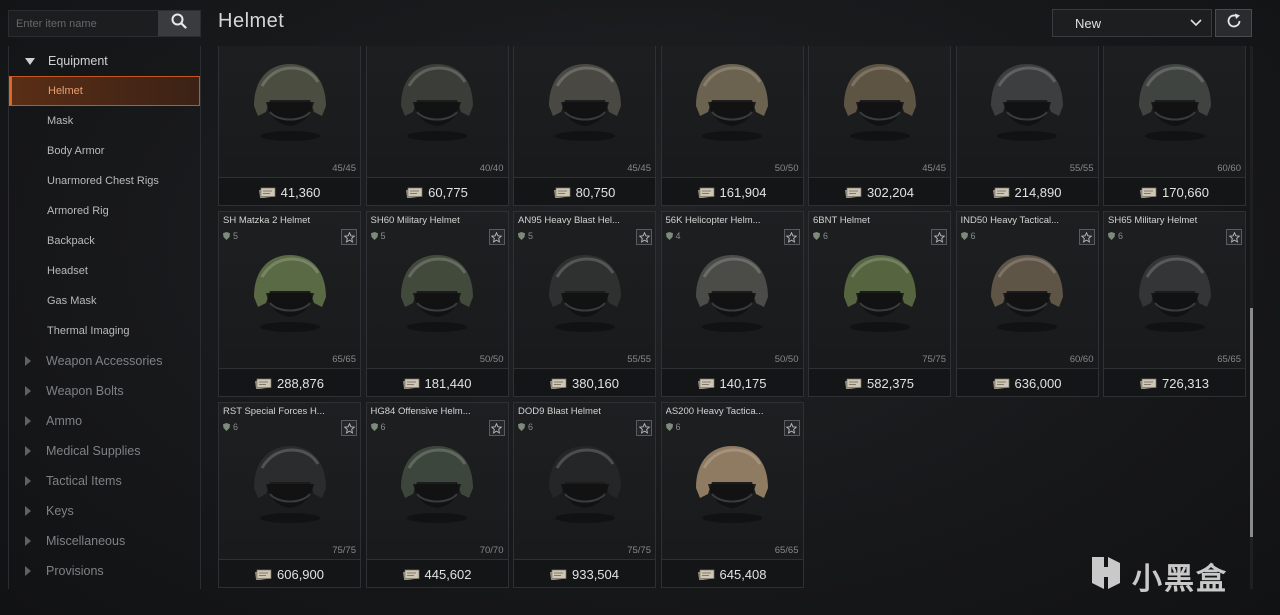 The width and height of the screenshot is (1280, 615). What do you see at coordinates (104, 181) in the screenshot?
I see `sidebar-item-unarmored-chest-rigs: Unarmored Chest Rigs` at bounding box center [104, 181].